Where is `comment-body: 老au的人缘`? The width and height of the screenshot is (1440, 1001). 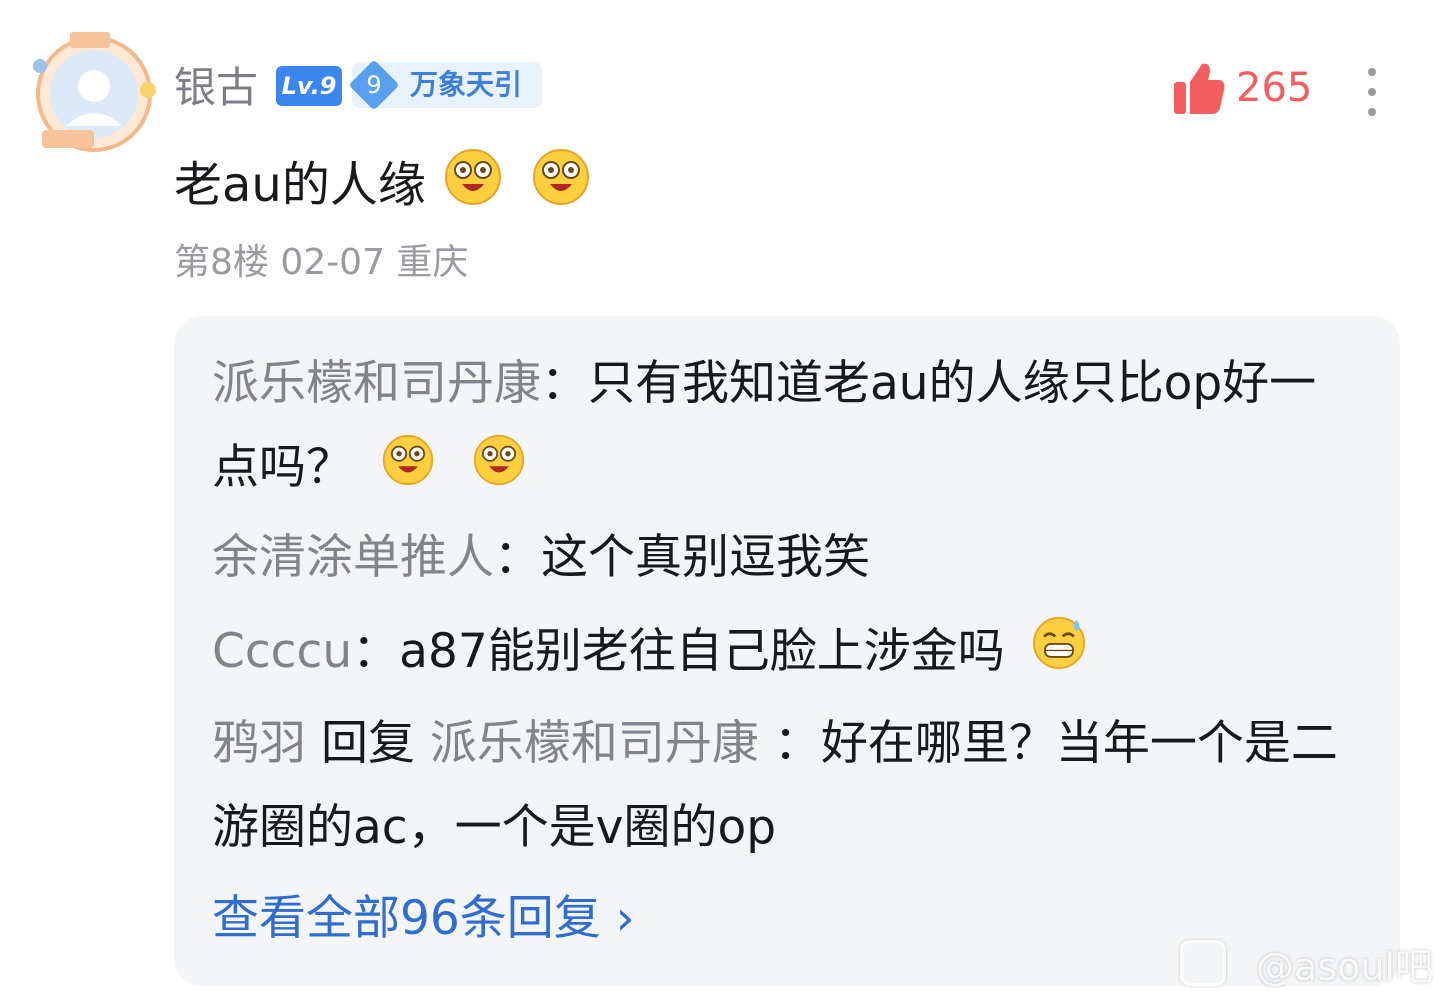
comment-body: 老au的人缘 is located at coordinates (382, 184).